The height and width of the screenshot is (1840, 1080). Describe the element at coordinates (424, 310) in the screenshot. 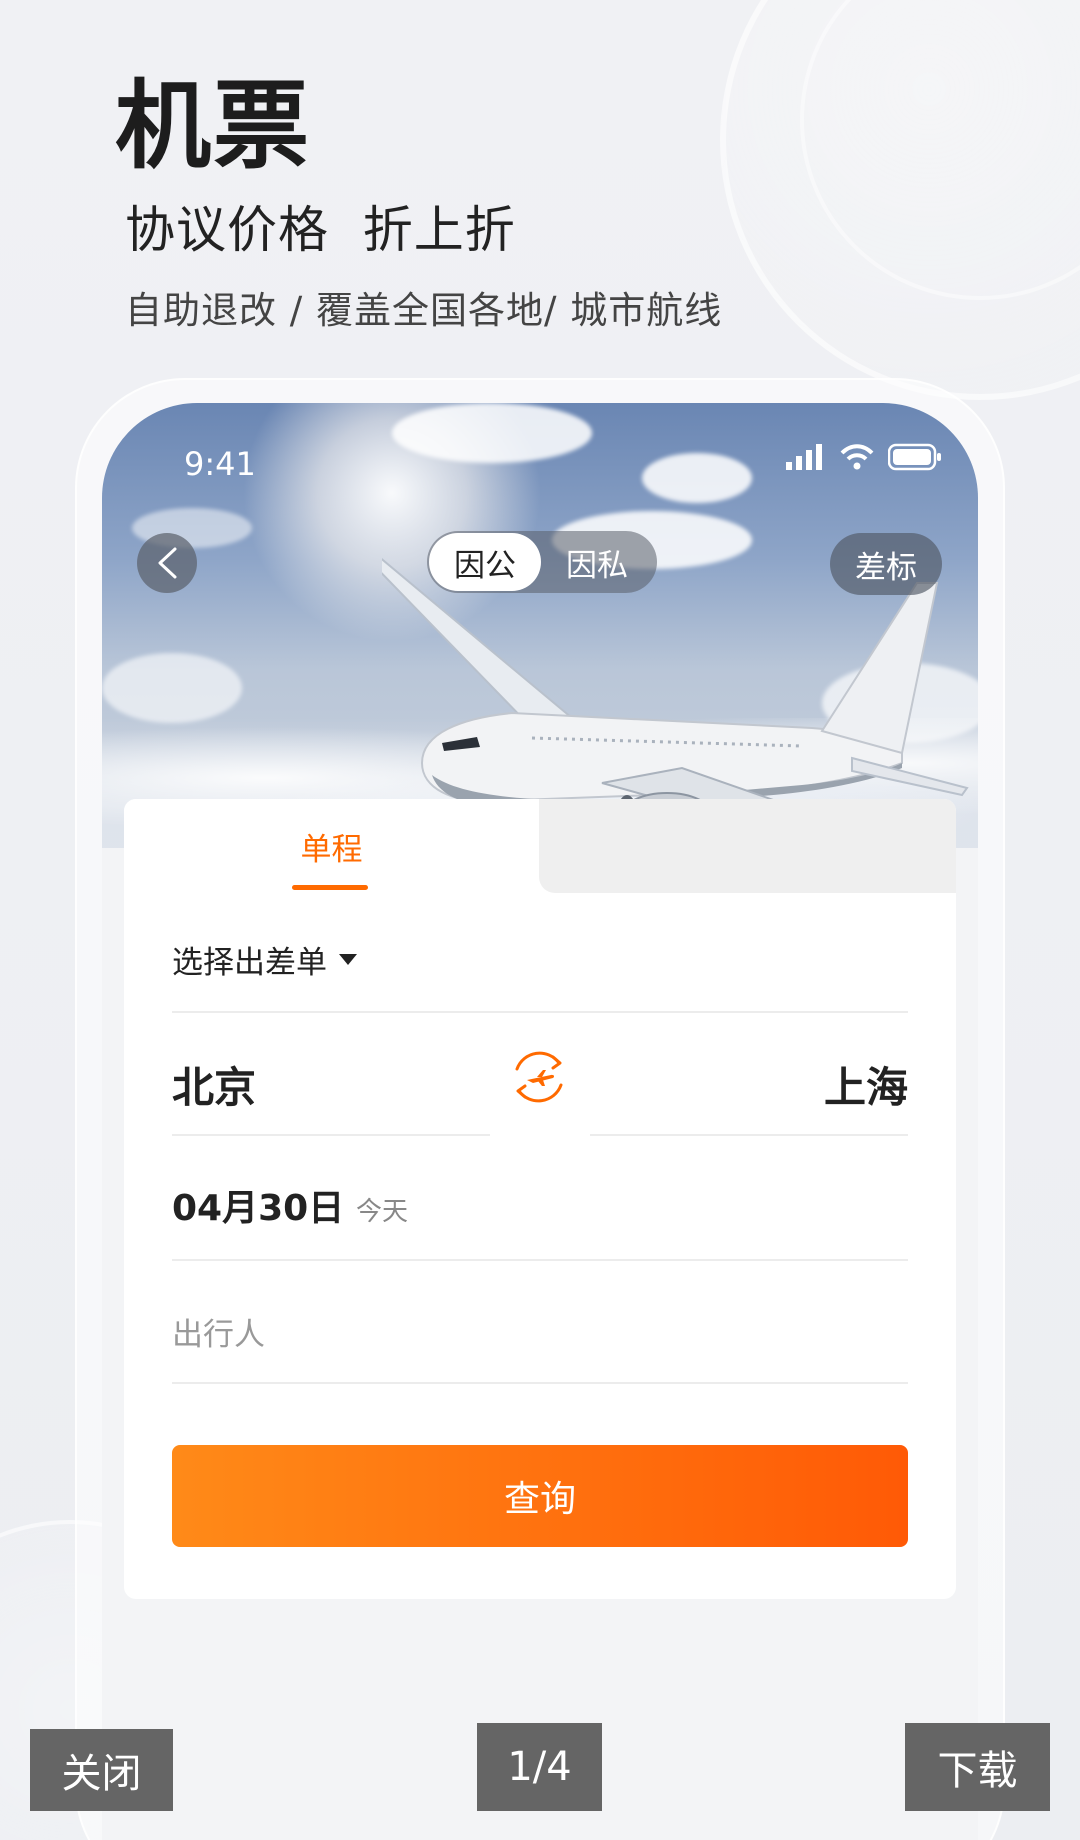

I see `hero-description: 自助退改 / 覆盖全国各地/ 城市航线` at that location.